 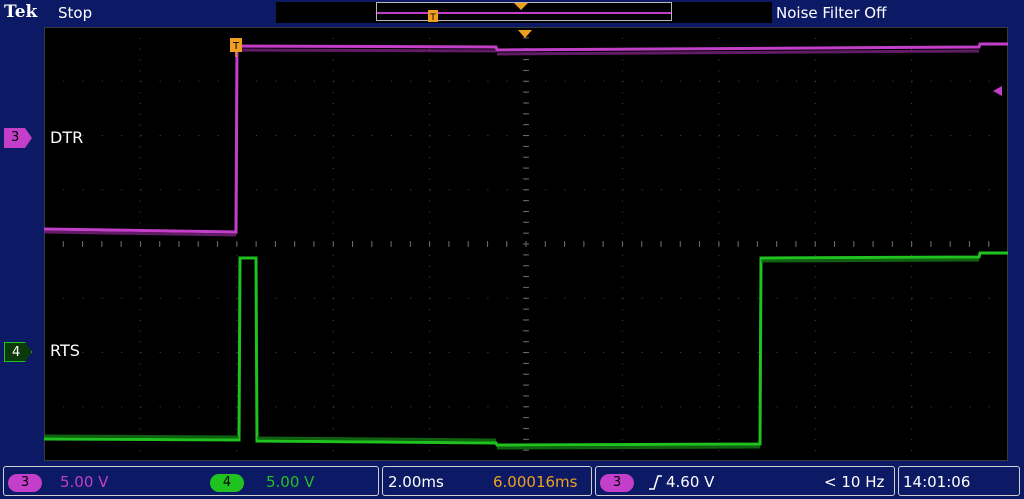 What do you see at coordinates (854, 482) in the screenshot?
I see `trigger-frequency: < 10 Hz` at bounding box center [854, 482].